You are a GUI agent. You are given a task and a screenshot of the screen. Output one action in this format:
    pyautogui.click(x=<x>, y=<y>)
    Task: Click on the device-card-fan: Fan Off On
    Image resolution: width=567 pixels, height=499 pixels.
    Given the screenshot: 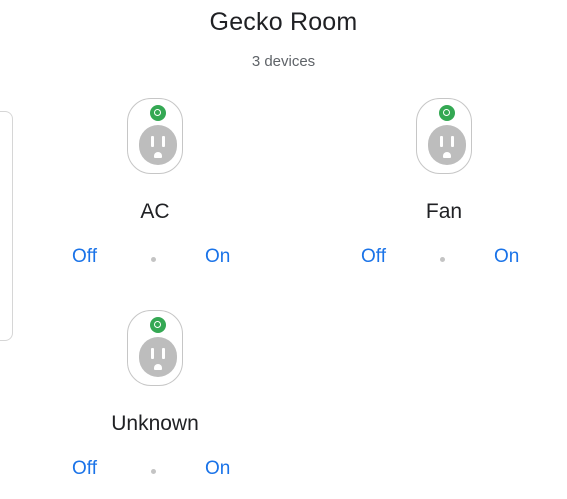 What is the action you would take?
    pyautogui.click(x=444, y=186)
    